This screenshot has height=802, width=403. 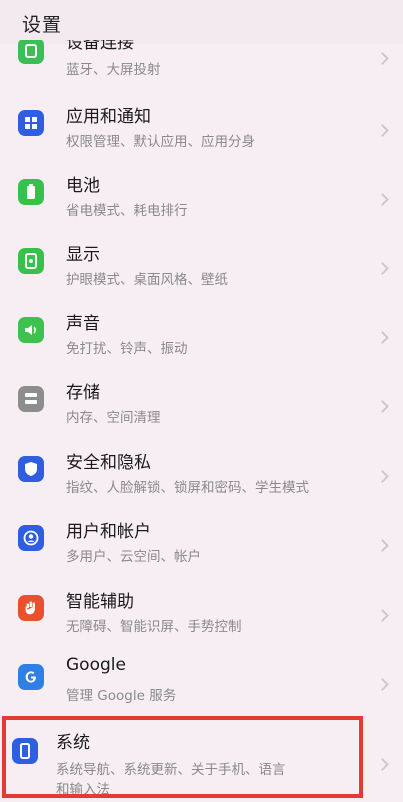 What do you see at coordinates (133, 557) in the screenshot?
I see `settings-item-subtitle: 多用户、云空间、帐户` at bounding box center [133, 557].